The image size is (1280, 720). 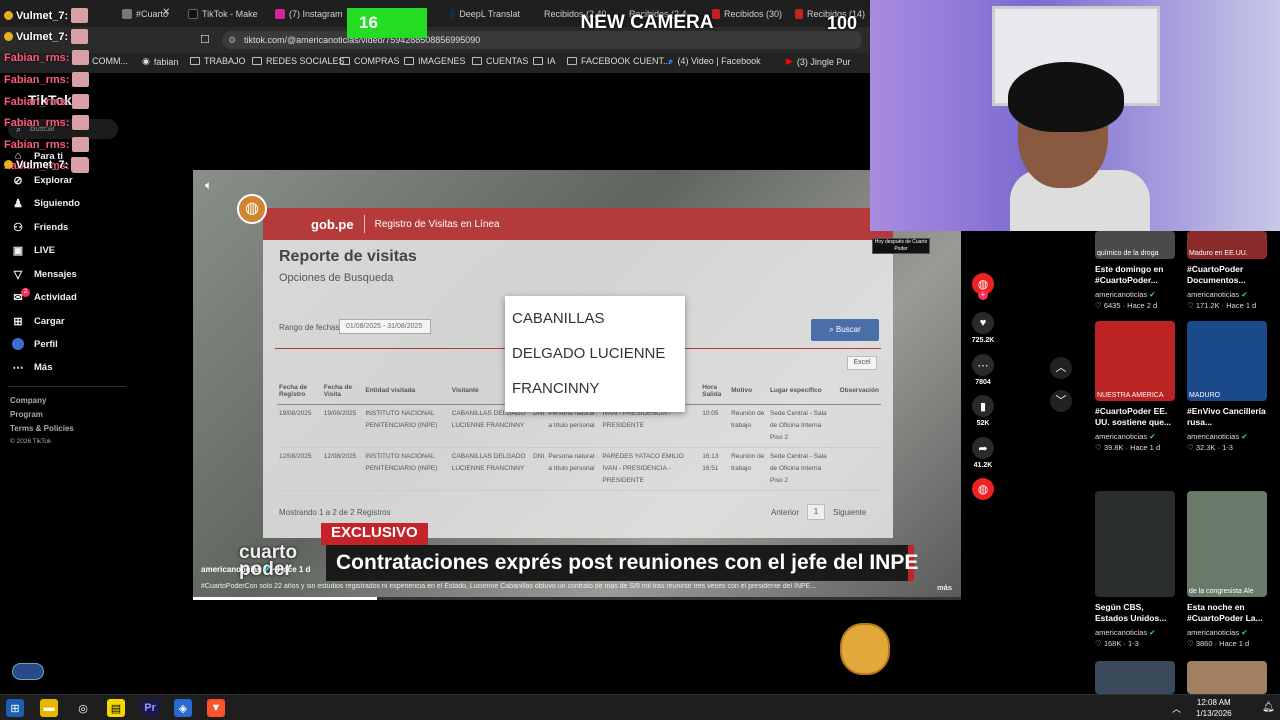 What do you see at coordinates (26, 414) in the screenshot?
I see `footer-link: Program` at bounding box center [26, 414].